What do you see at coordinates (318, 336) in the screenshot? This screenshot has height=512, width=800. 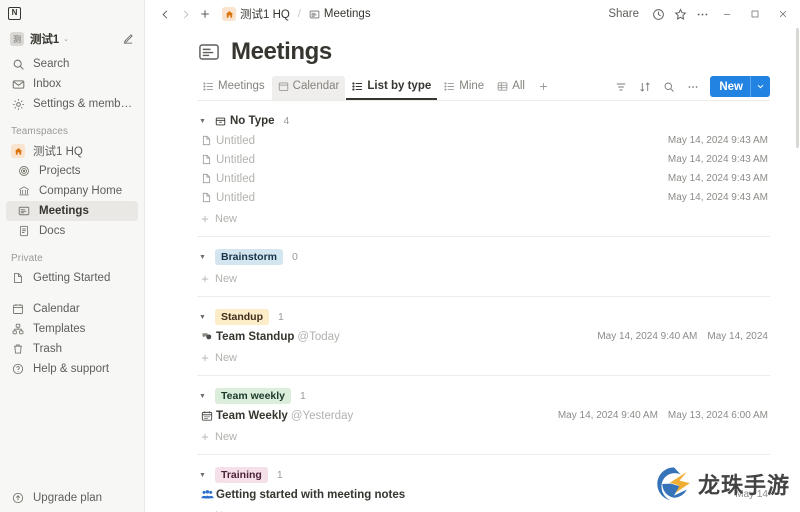 I see `row-mention: @Today` at bounding box center [318, 336].